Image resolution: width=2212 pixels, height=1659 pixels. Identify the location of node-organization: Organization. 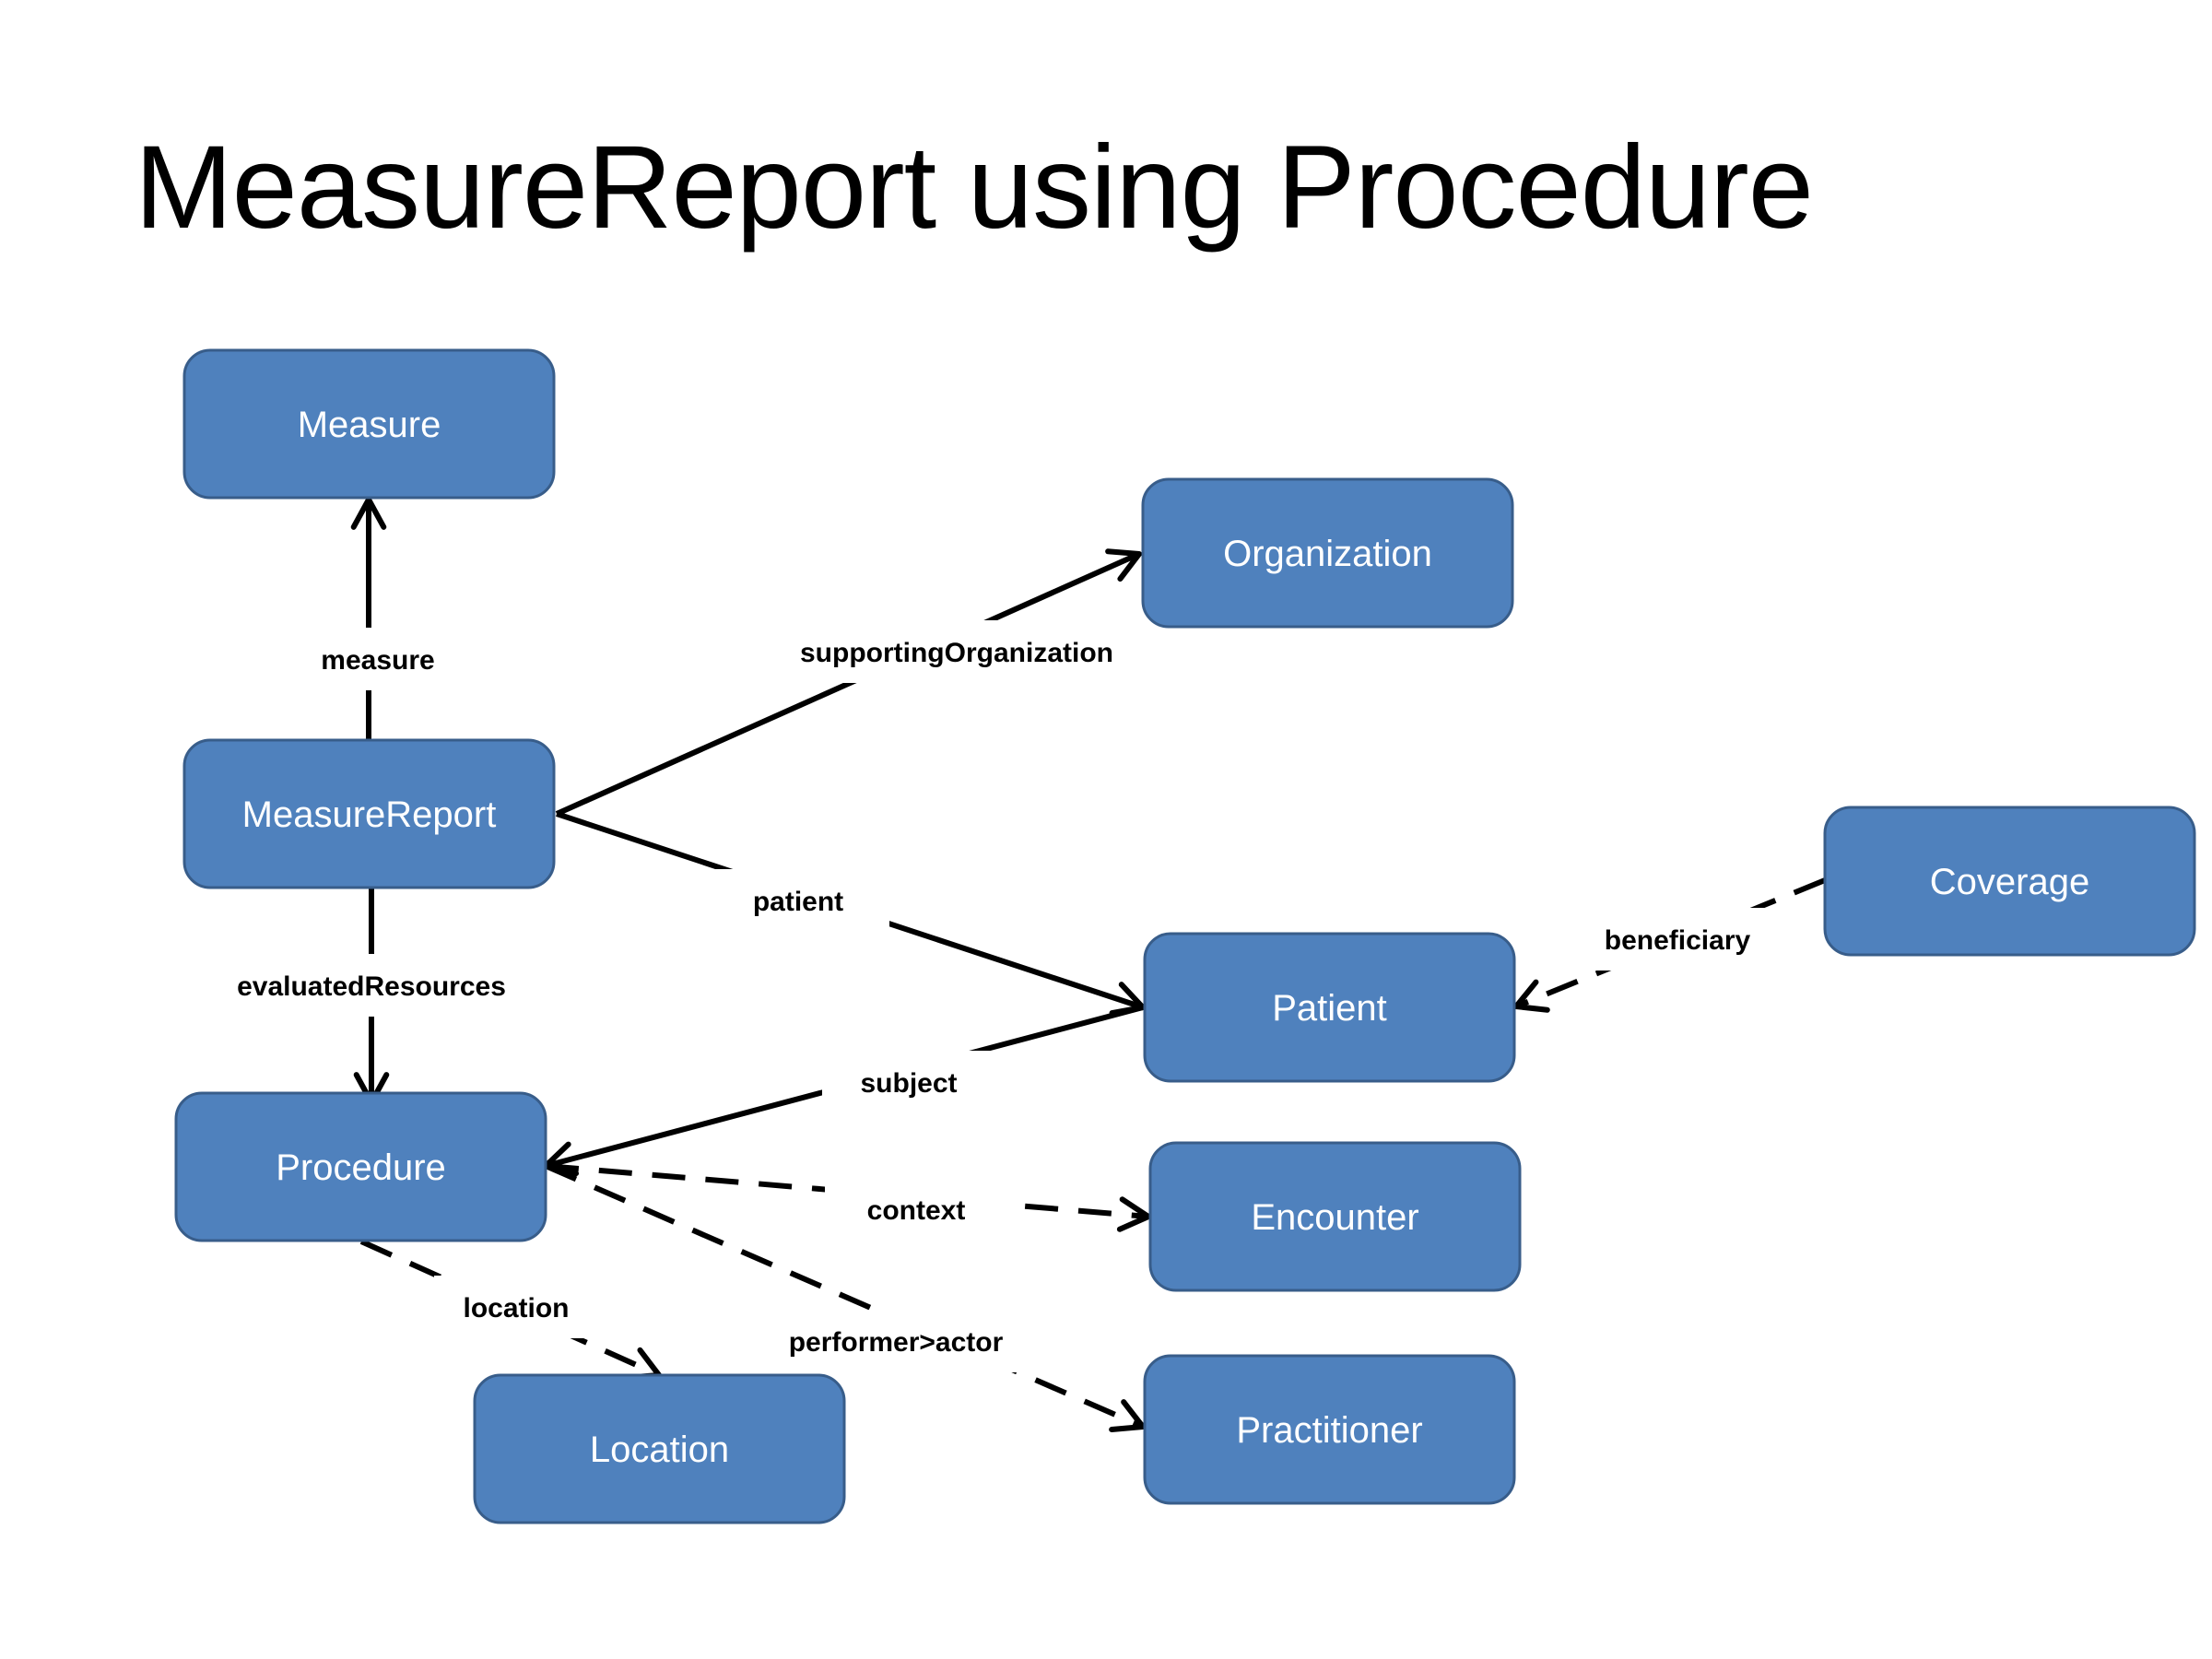
(1327, 553).